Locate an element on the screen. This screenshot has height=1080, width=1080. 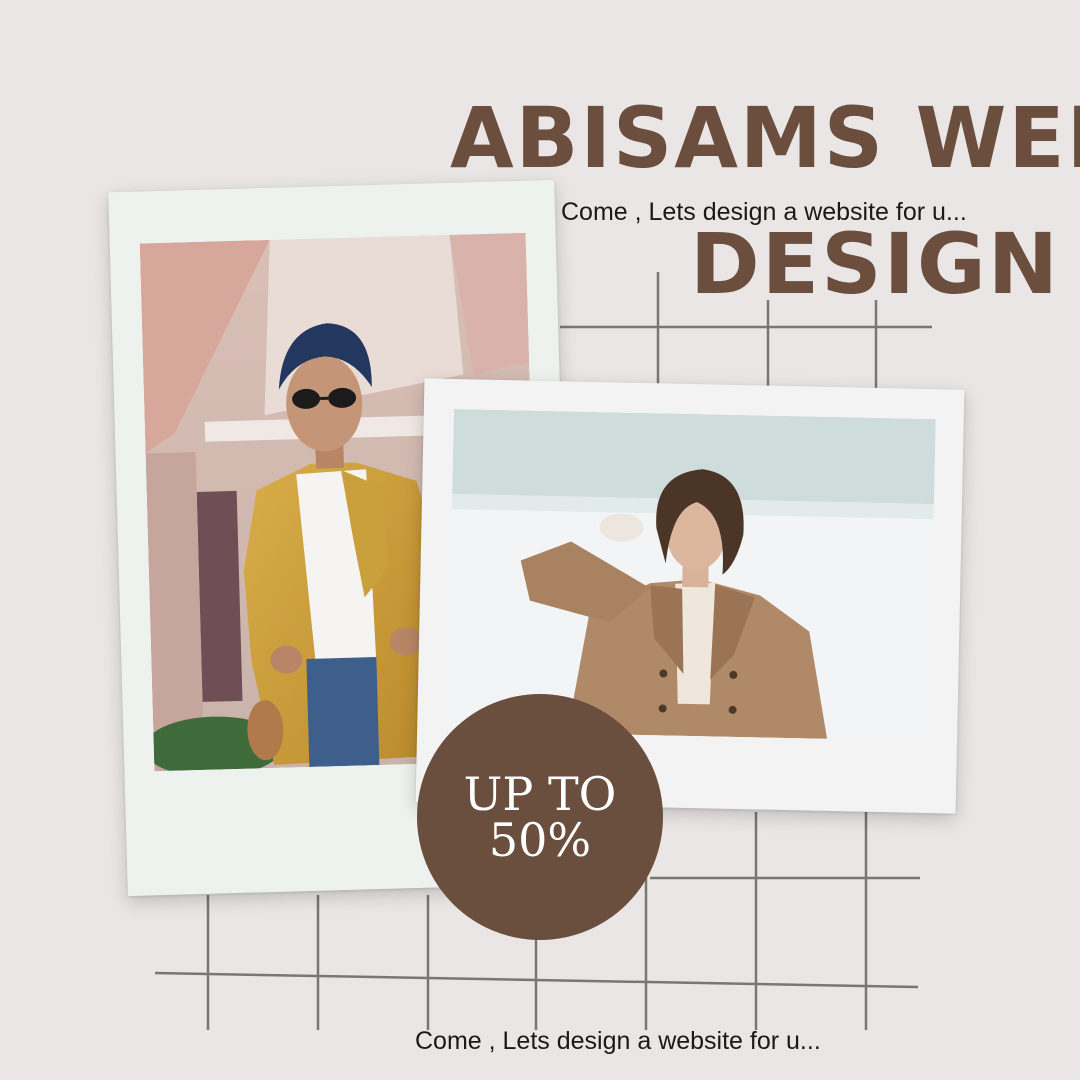
discount-badge: UP TO 50% is located at coordinates (540, 817).